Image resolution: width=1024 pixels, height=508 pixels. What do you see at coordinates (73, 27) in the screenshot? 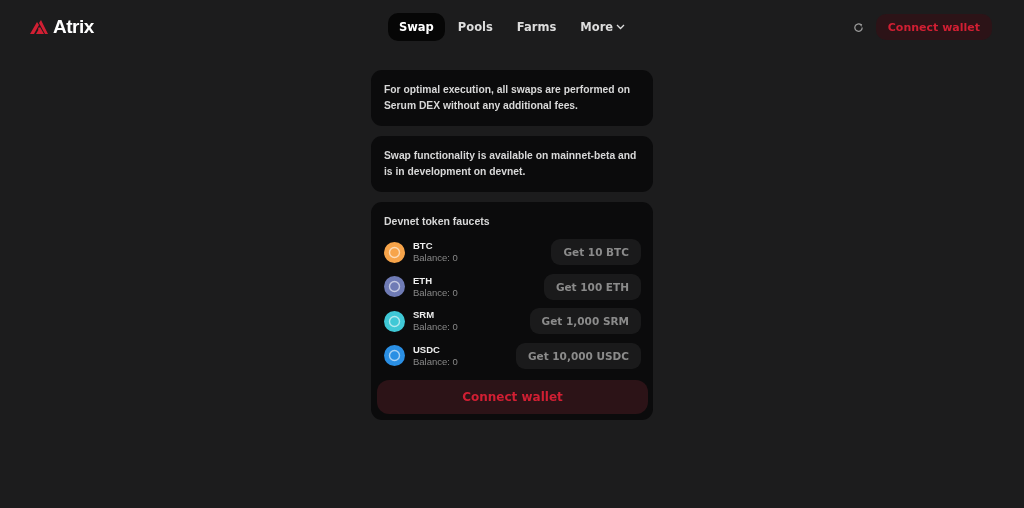
I see `logo-text: Atrix` at bounding box center [73, 27].